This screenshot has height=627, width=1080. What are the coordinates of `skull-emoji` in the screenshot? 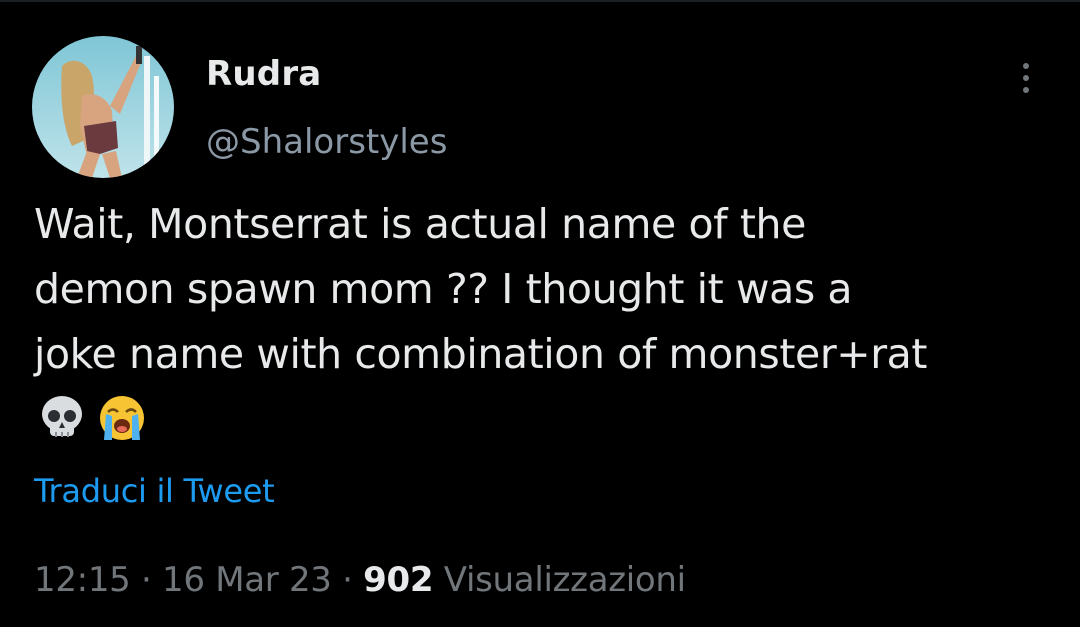 It's located at (62, 416).